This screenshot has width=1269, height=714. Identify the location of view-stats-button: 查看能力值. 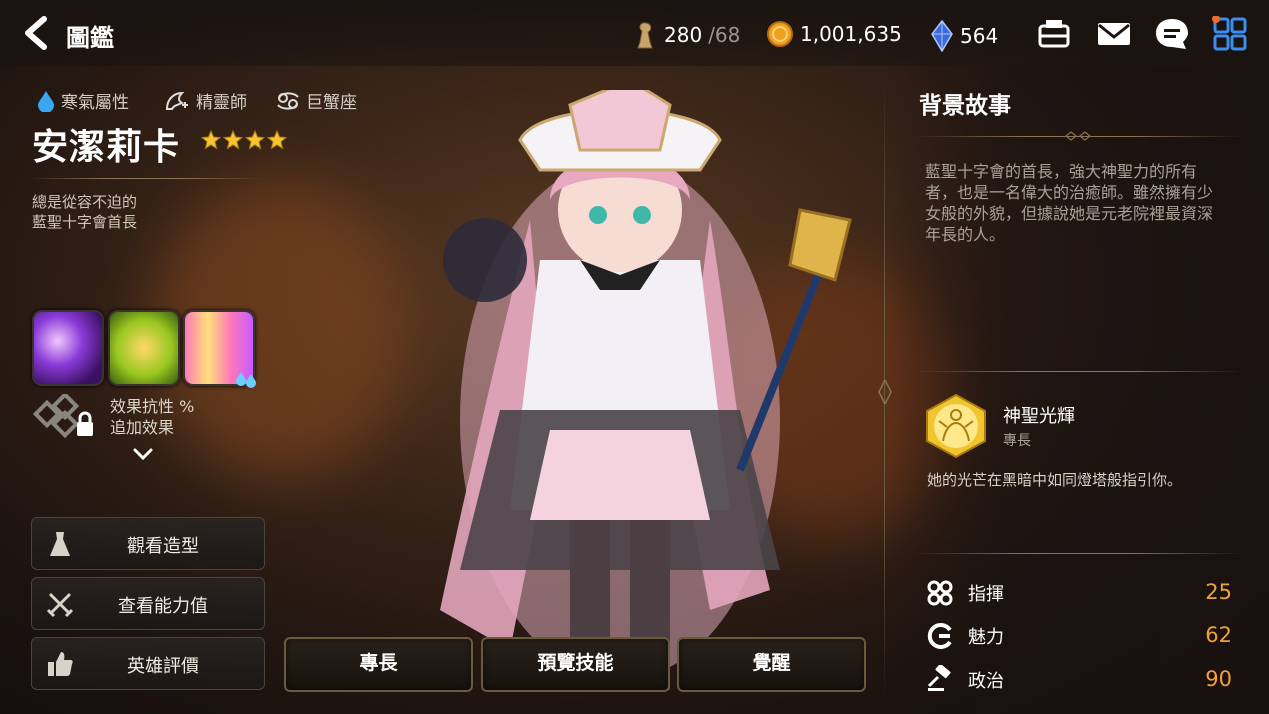
(148, 603).